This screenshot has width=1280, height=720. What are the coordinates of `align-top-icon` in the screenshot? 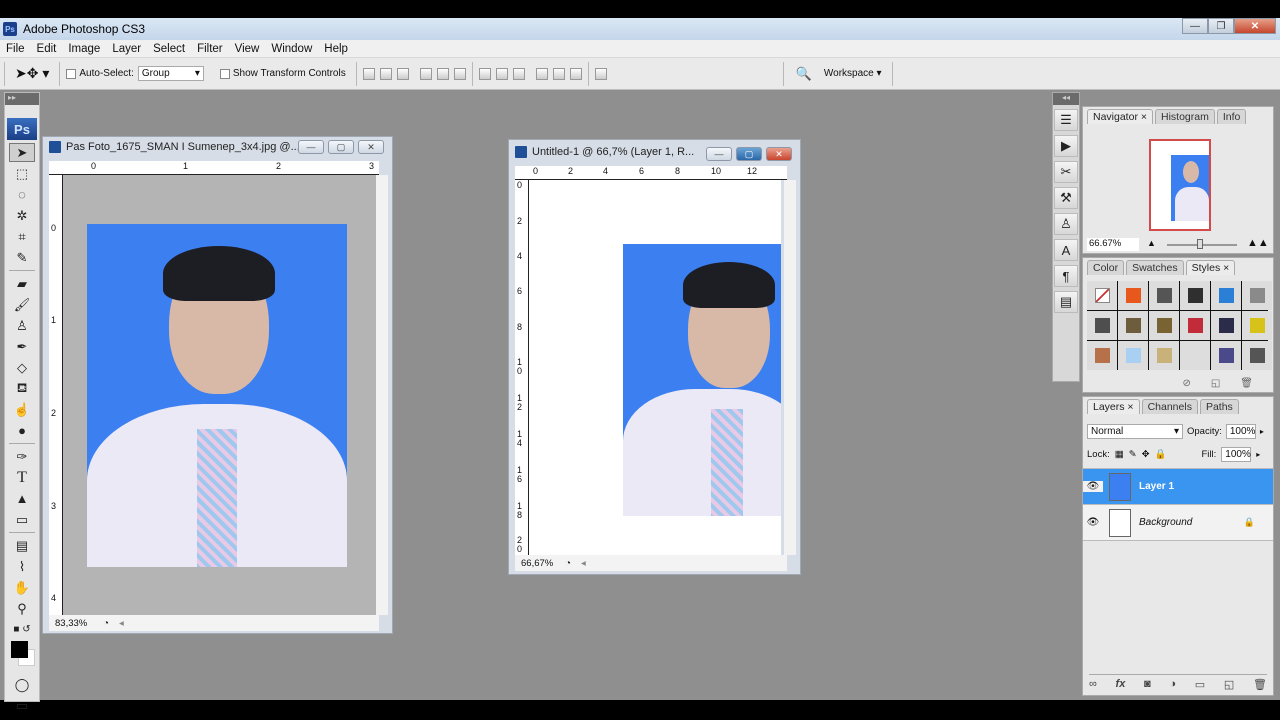 It's located at (368, 73).